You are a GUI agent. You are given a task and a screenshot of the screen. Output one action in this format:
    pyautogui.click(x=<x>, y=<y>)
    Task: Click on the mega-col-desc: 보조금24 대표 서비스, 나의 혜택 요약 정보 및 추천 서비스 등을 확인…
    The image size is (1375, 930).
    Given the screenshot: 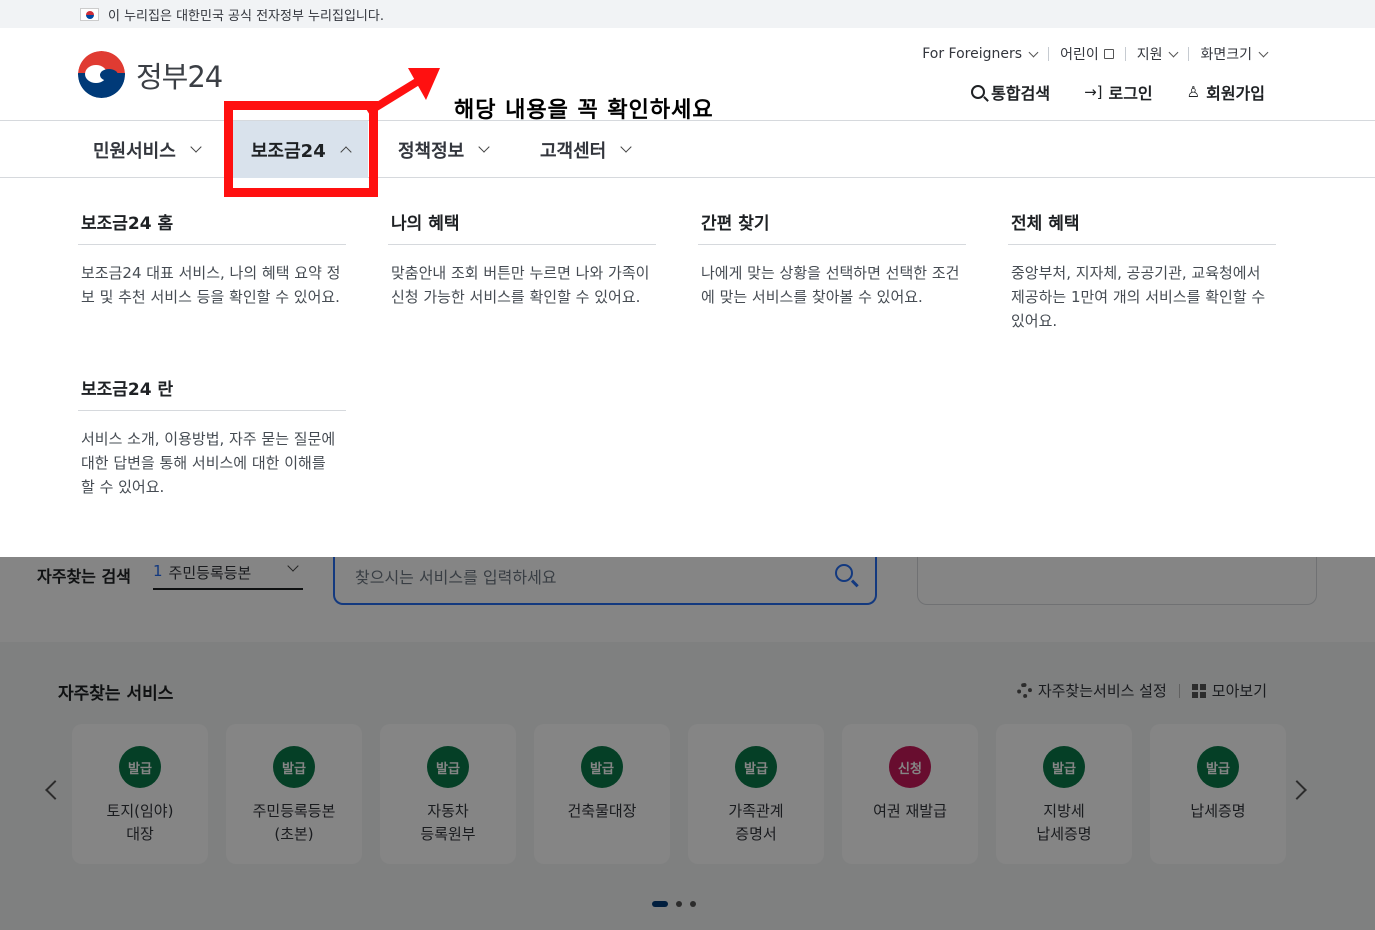 What is the action you would take?
    pyautogui.click(x=211, y=285)
    